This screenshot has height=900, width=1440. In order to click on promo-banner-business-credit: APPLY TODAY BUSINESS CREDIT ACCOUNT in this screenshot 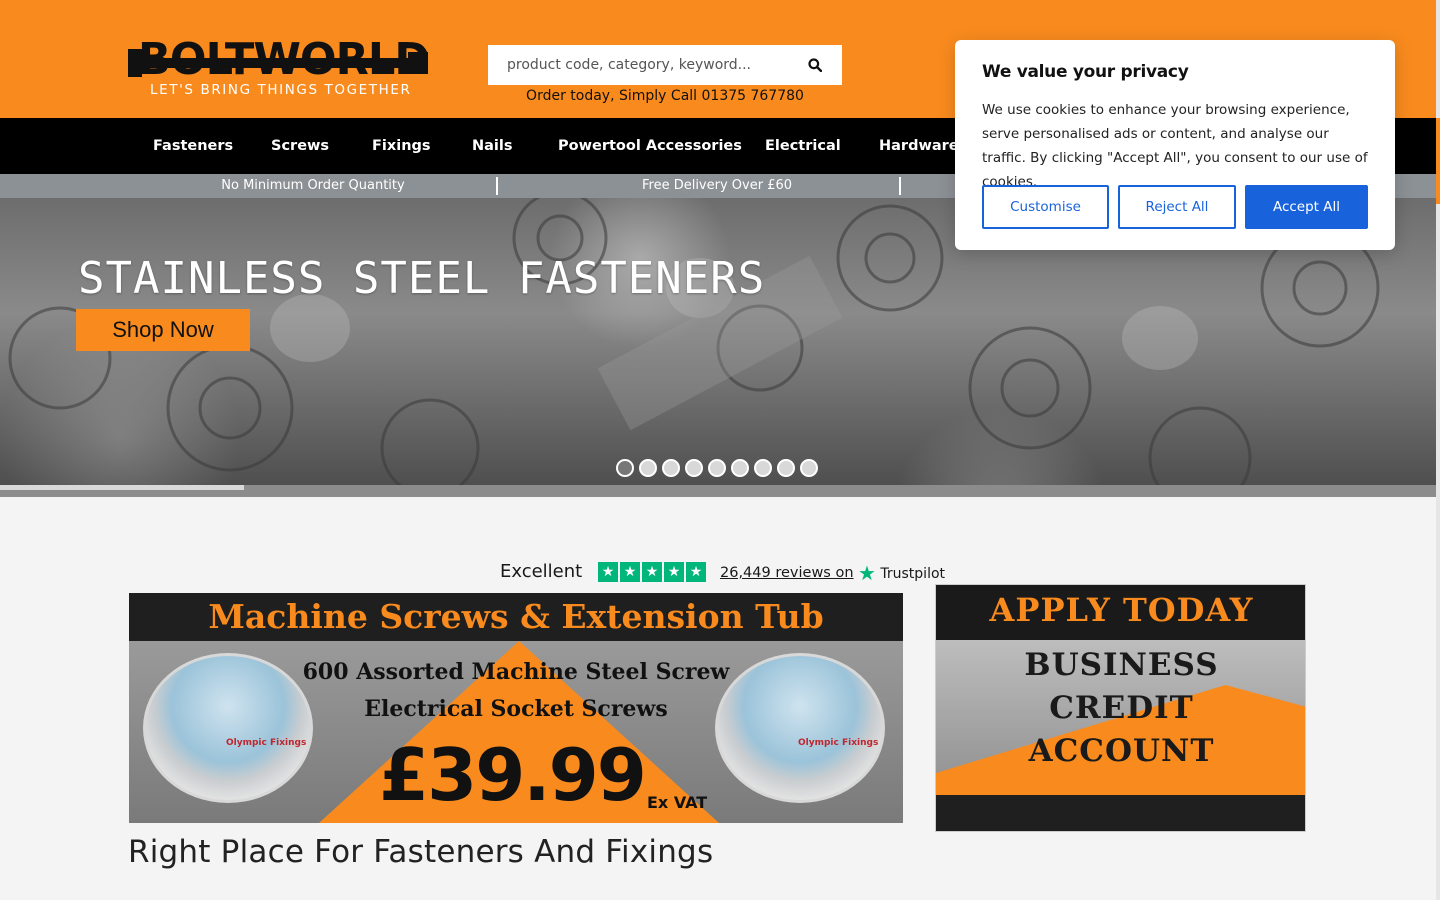, I will do `click(1120, 708)`.